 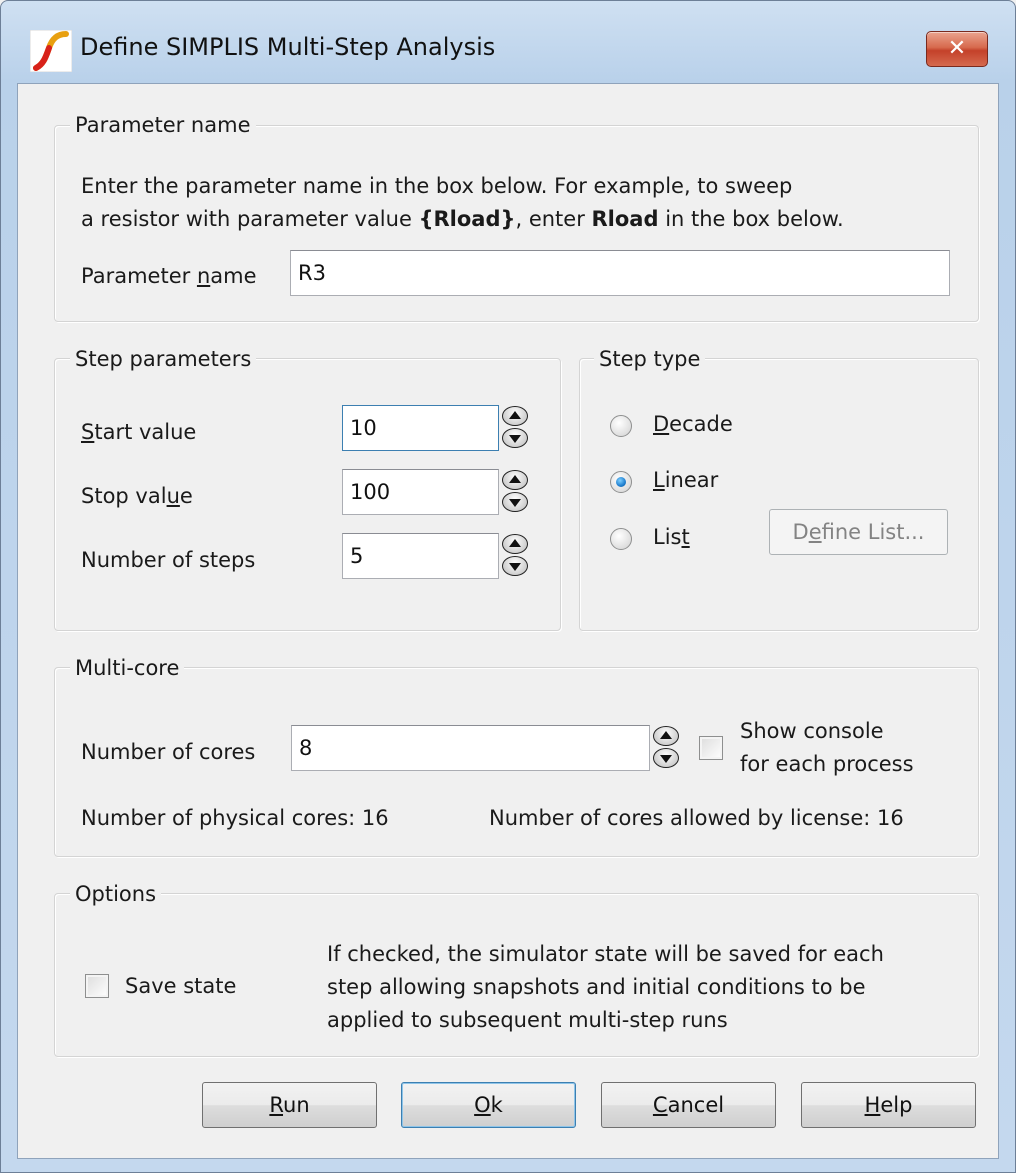 What do you see at coordinates (137, 496) in the screenshot?
I see `stop-value-label: Stop value` at bounding box center [137, 496].